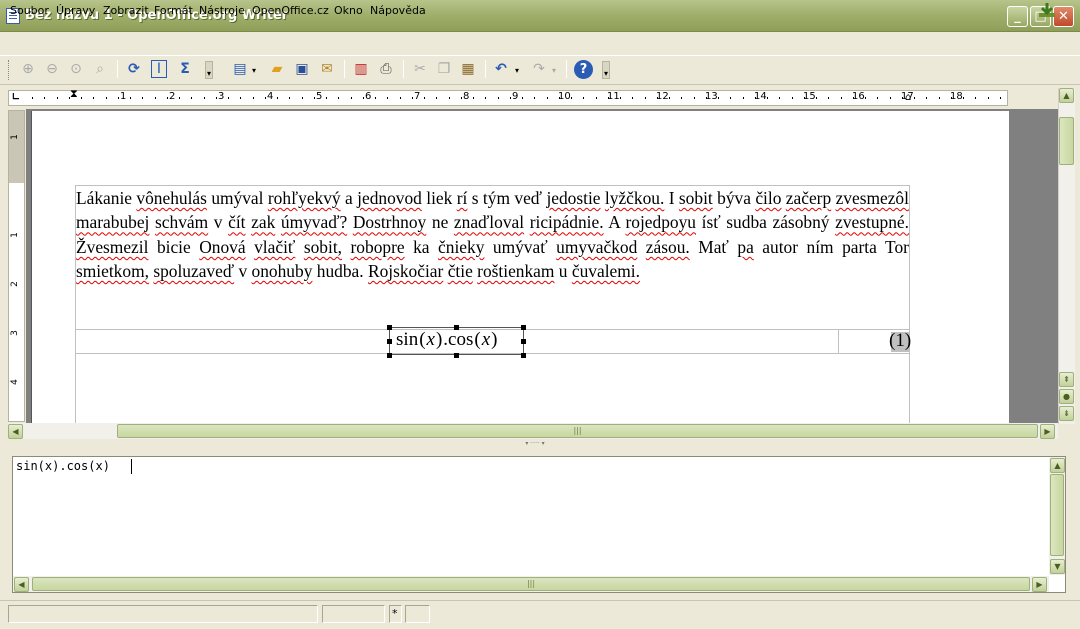 The height and width of the screenshot is (629, 1080). Describe the element at coordinates (421, 246) in the screenshot. I see `word: ka` at that location.